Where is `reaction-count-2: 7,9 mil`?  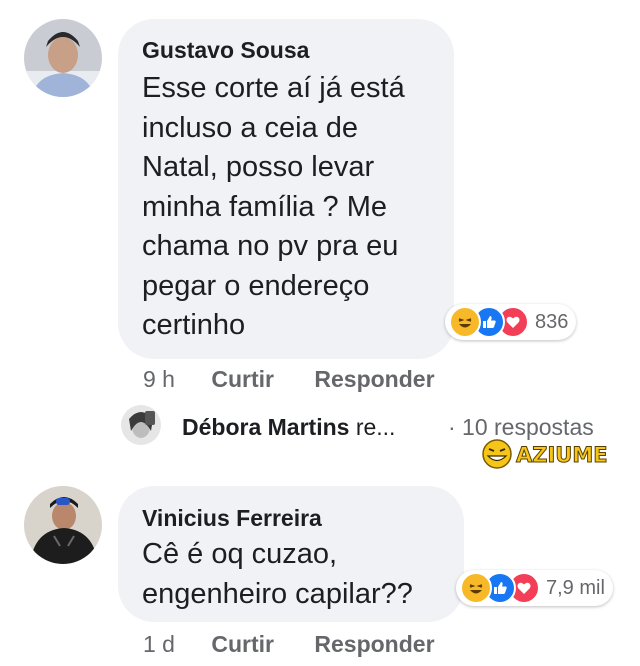
reaction-count-2: 7,9 mil is located at coordinates (575, 587).